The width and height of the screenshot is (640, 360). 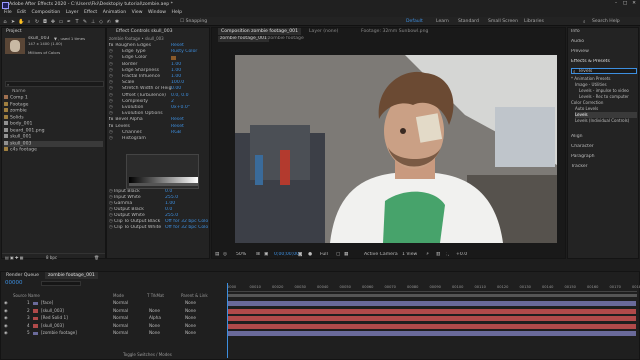 What do you see at coordinates (180, 96) in the screenshot?
I see `effect-value: 0.0, 0.0` at bounding box center [180, 96].